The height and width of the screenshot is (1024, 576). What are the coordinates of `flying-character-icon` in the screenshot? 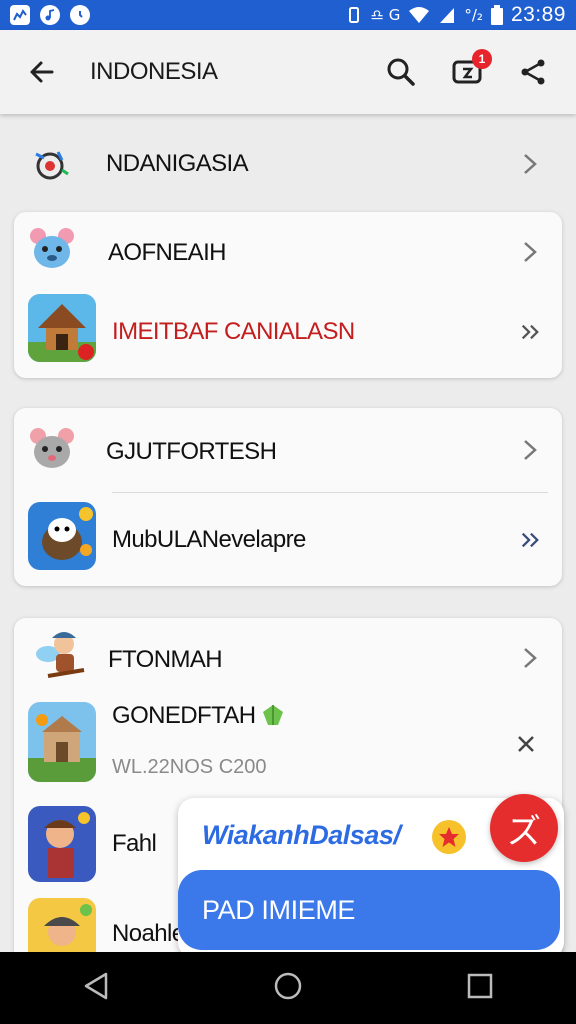 It's located at (60, 656).